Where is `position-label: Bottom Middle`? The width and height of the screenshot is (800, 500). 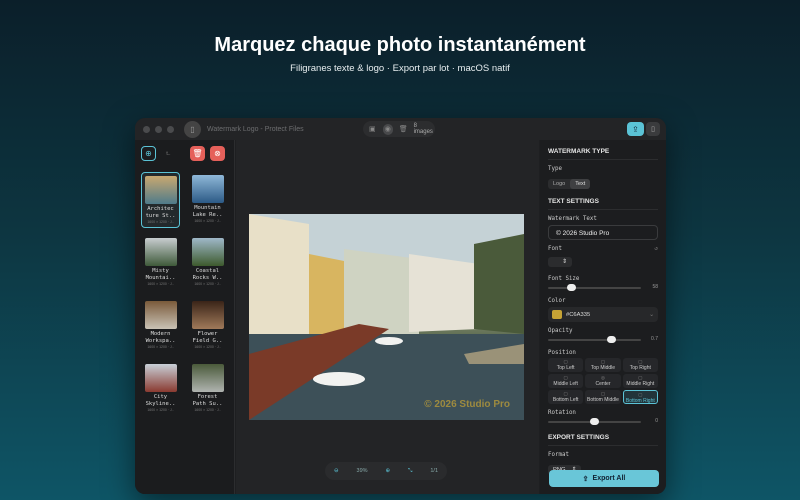 position-label: Bottom Middle is located at coordinates (603, 400).